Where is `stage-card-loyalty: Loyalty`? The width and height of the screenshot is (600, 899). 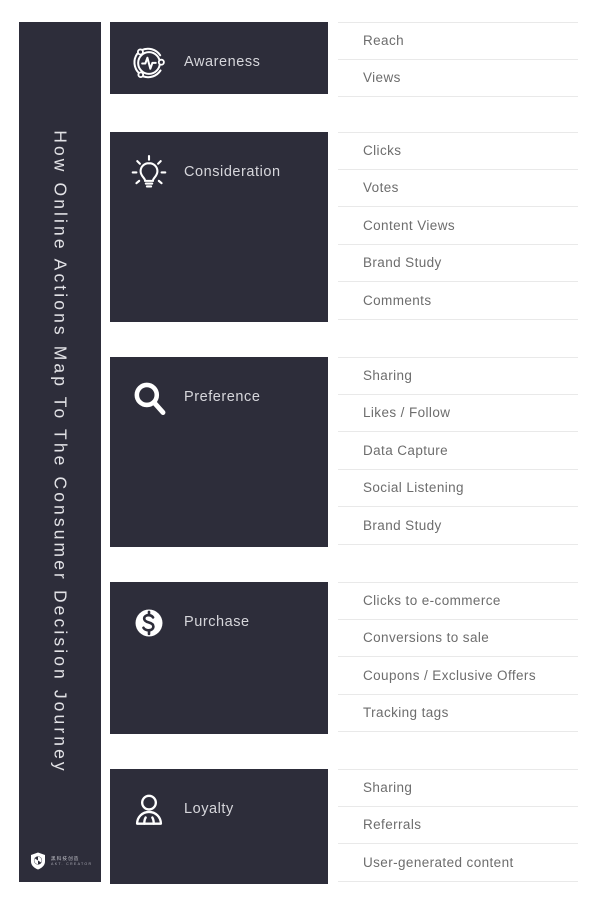 stage-card-loyalty: Loyalty is located at coordinates (219, 826).